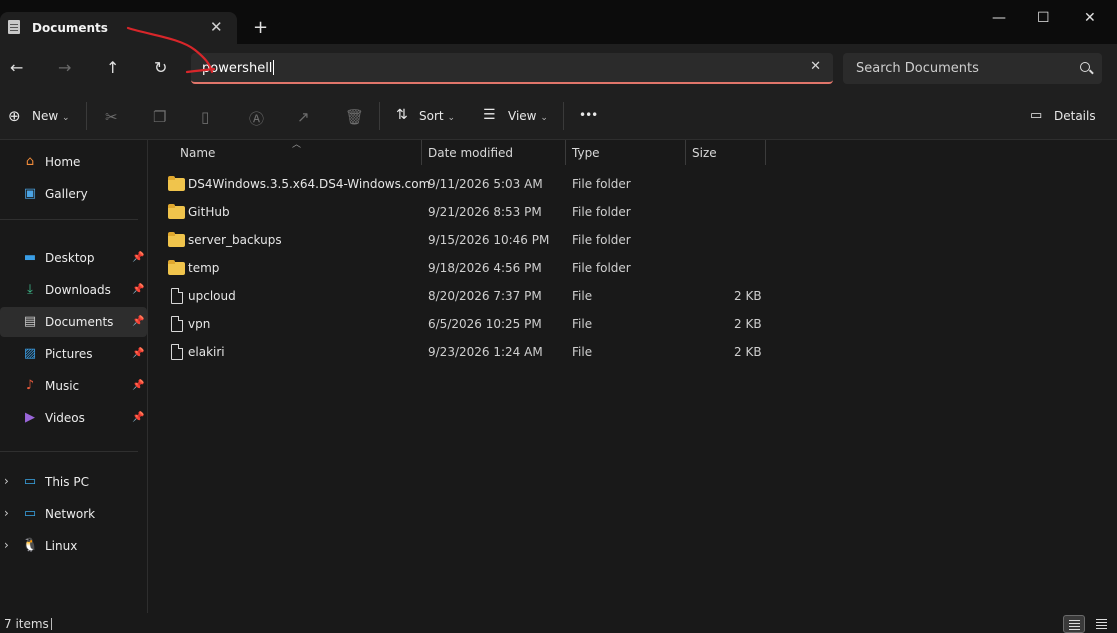  Describe the element at coordinates (1043, 18) in the screenshot. I see `maximize-button: ☐` at that location.